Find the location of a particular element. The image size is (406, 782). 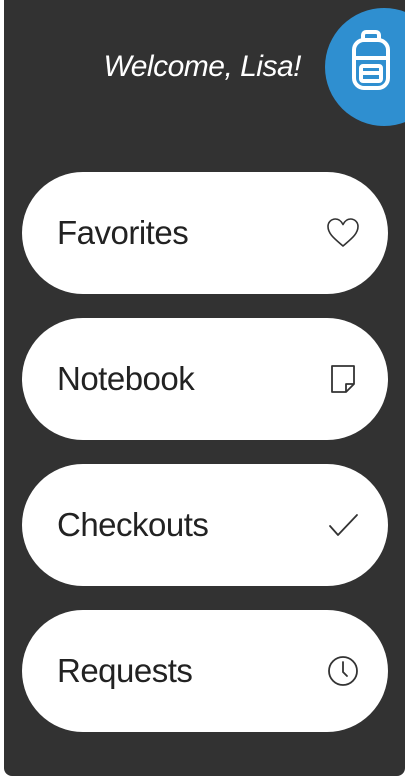

menu-item-checkouts: Checkouts is located at coordinates (205, 525).